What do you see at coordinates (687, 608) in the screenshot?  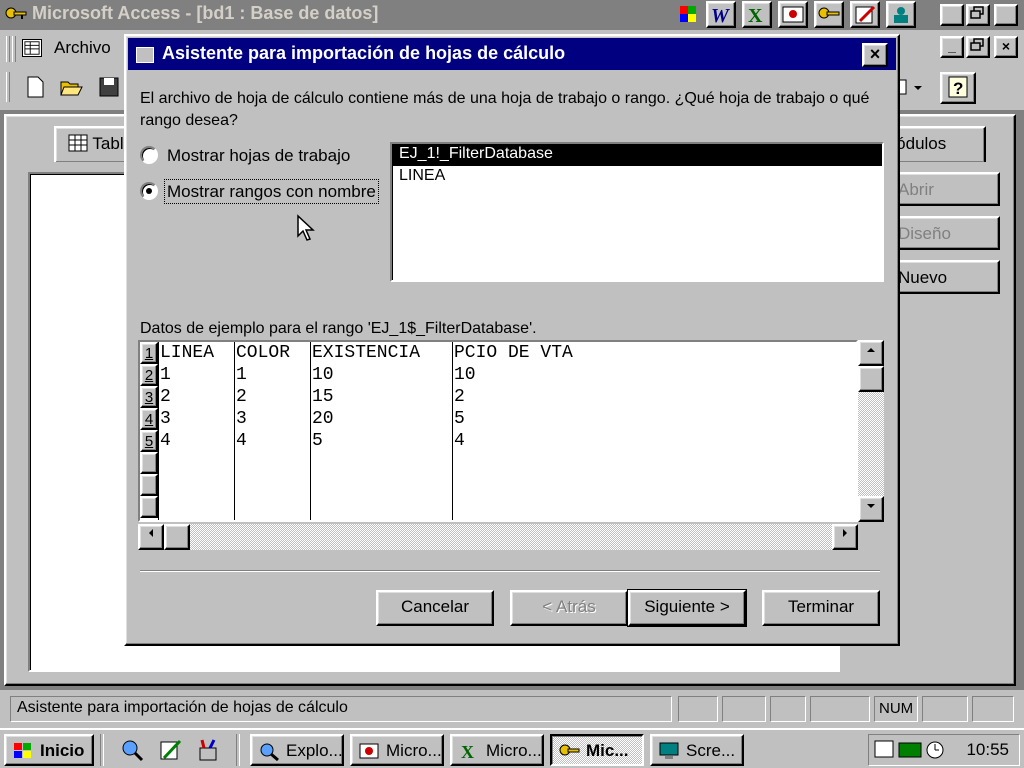 I see `next-button: Siguiente >` at bounding box center [687, 608].